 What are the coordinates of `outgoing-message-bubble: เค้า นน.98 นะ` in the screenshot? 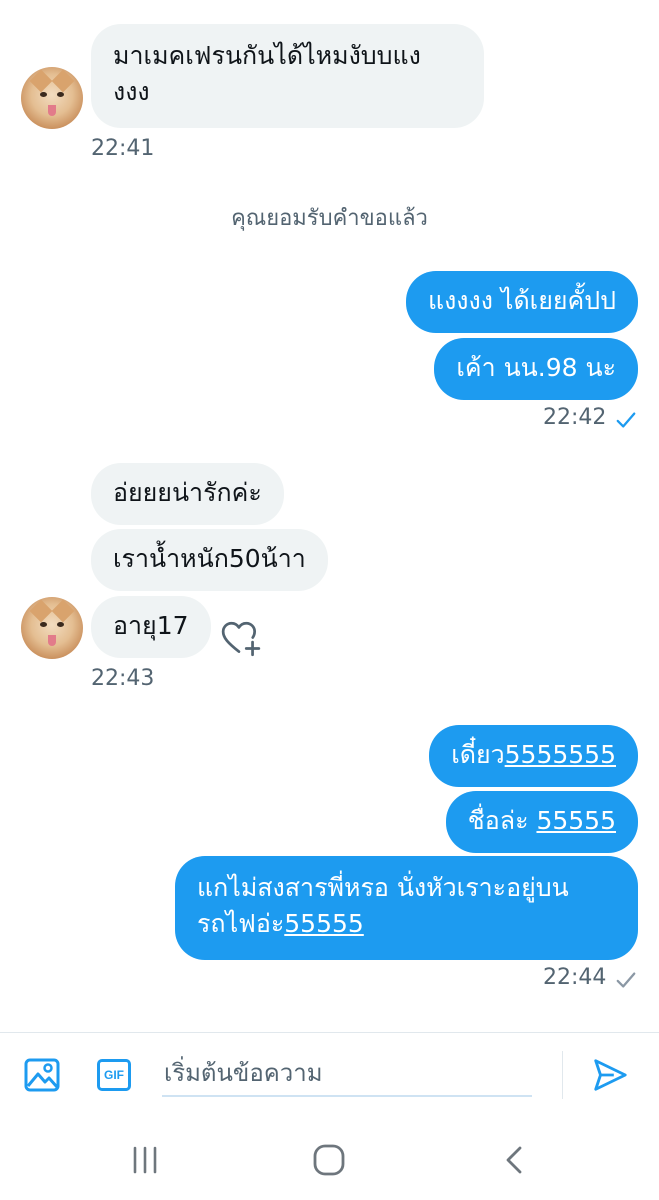 It's located at (536, 369).